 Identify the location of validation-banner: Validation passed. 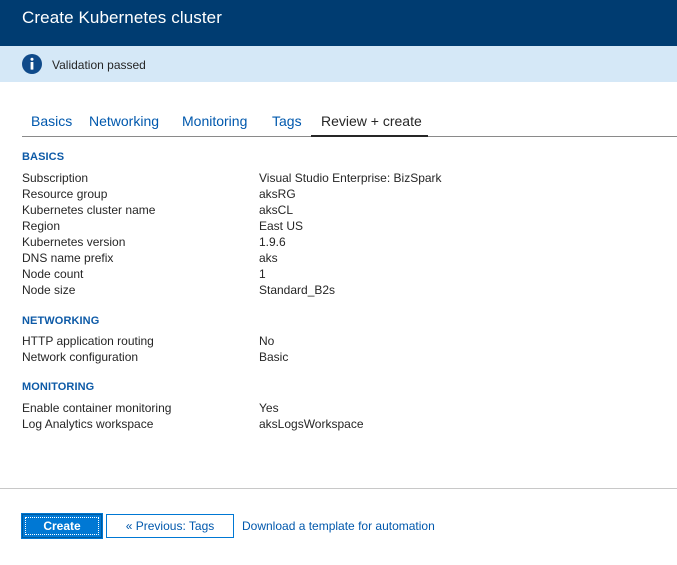
(338, 64).